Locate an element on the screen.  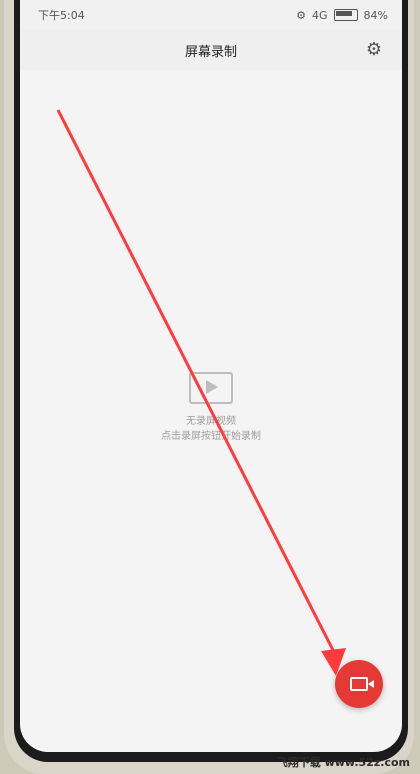
page-title: 屏幕录制 is located at coordinates (210, 52).